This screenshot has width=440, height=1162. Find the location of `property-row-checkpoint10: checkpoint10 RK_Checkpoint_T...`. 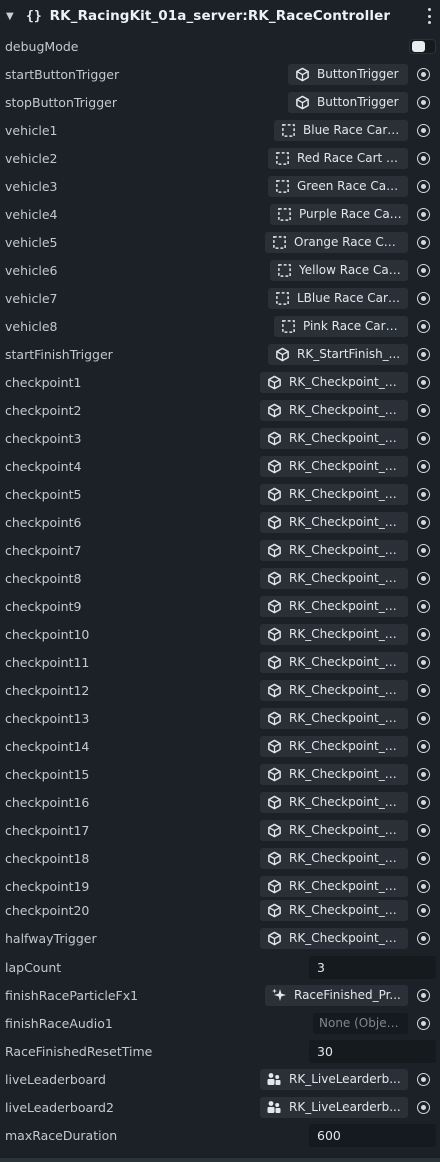

property-row-checkpoint10: checkpoint10 RK_Checkpoint_T... is located at coordinates (220, 634).